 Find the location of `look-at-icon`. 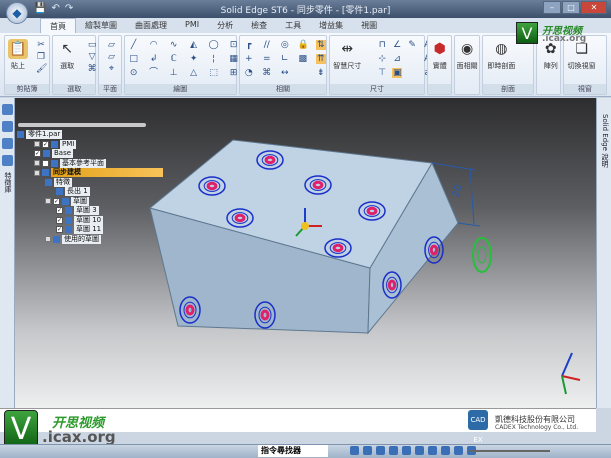

look-at-icon is located at coordinates (445, 450).